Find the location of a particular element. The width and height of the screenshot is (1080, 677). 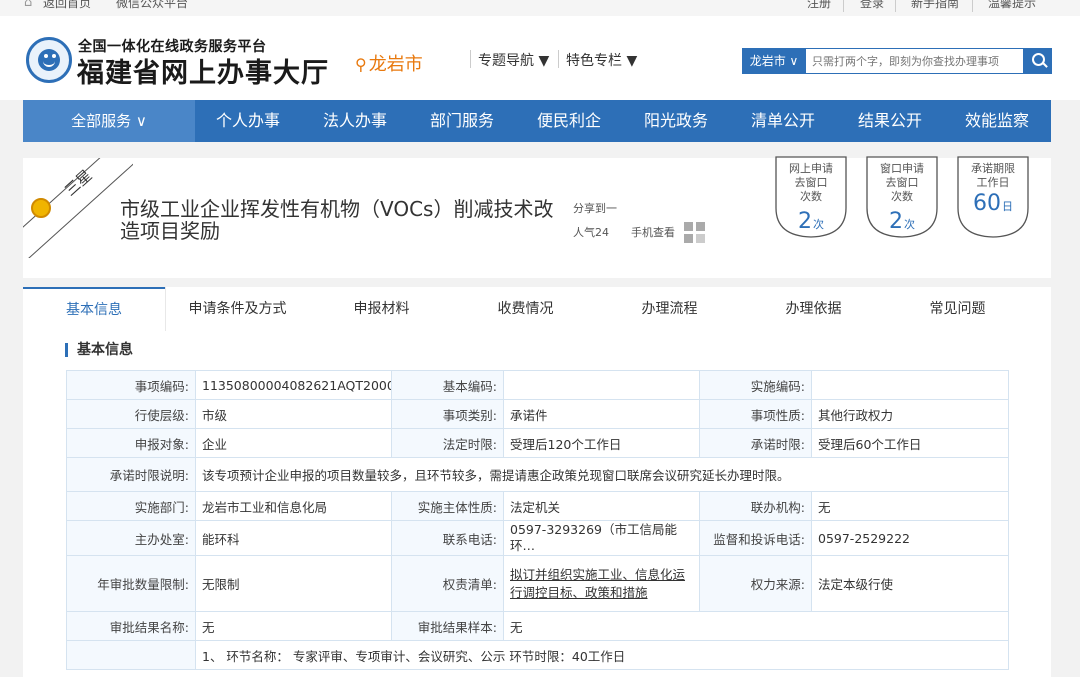

value-department: 龙岩市工业和信息化局 is located at coordinates (293, 506).